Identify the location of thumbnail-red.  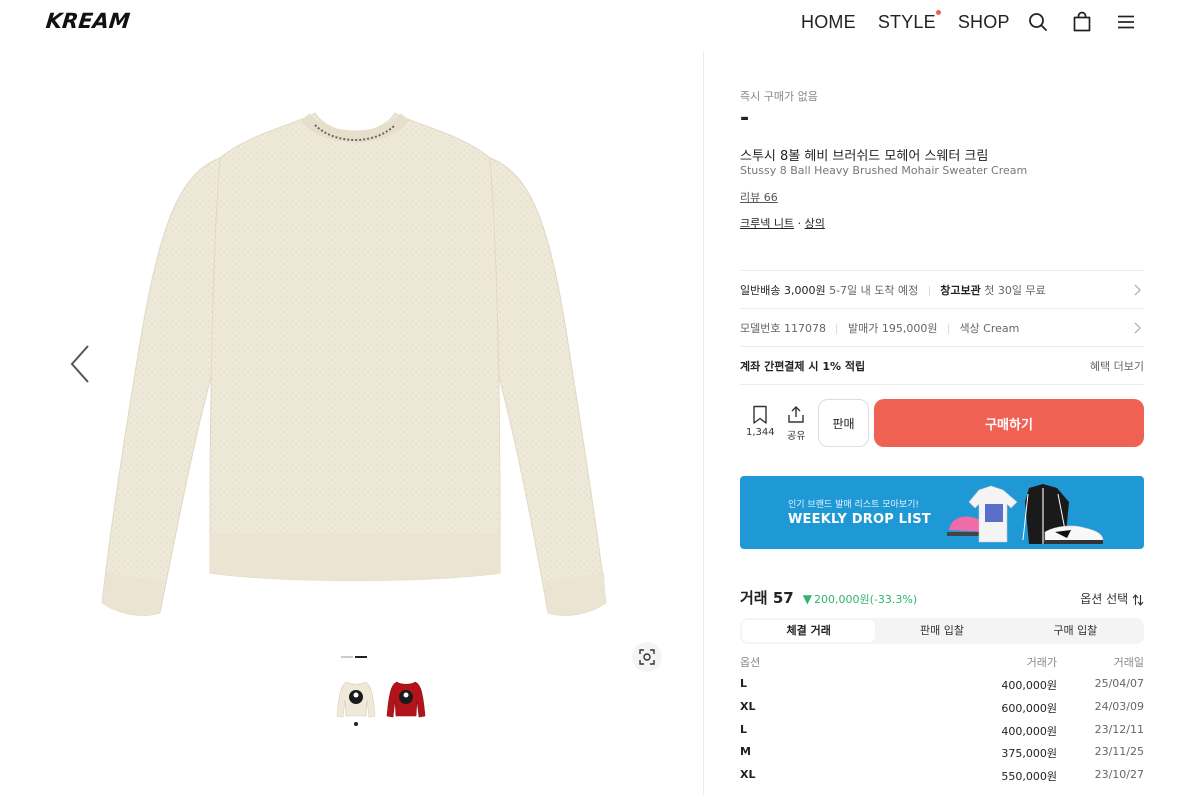
(406, 701).